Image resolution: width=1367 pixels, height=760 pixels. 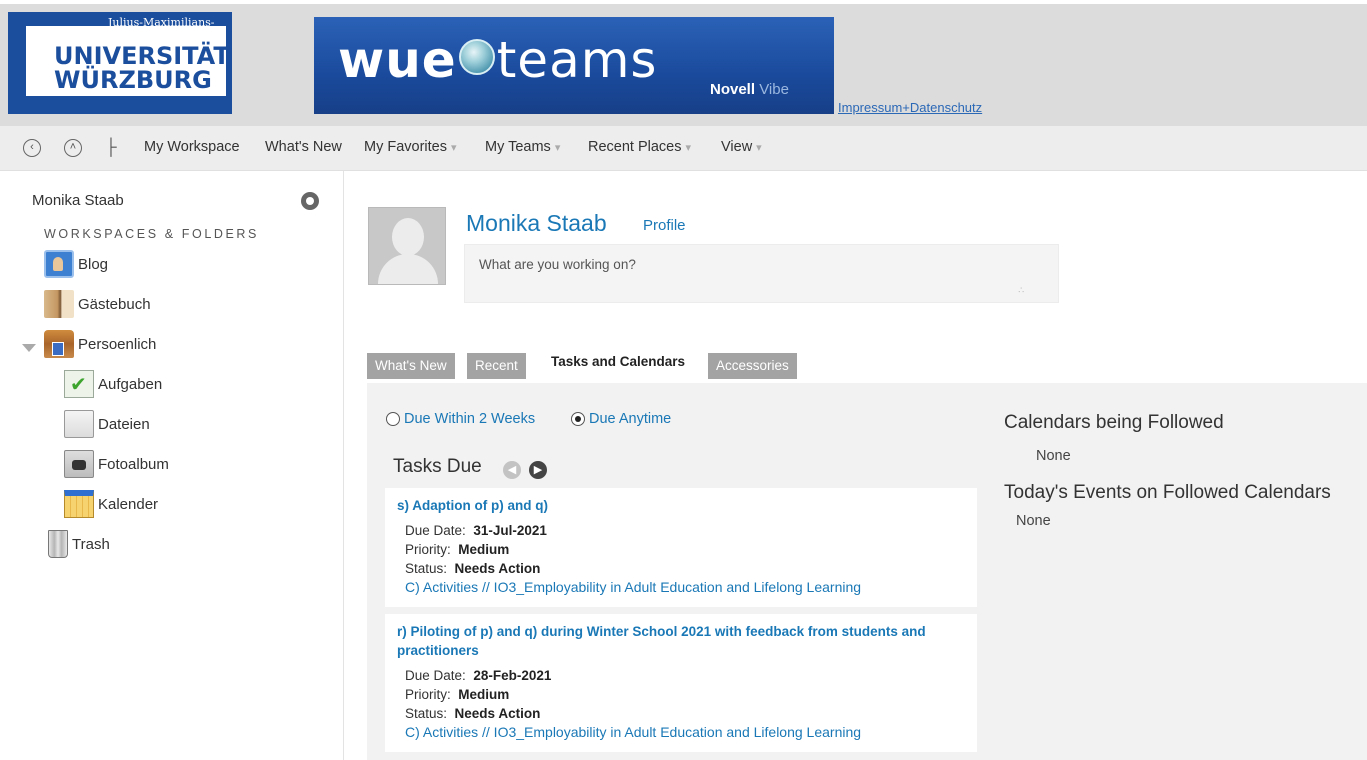 What do you see at coordinates (497, 713) in the screenshot?
I see `status-value: Needs Action` at bounding box center [497, 713].